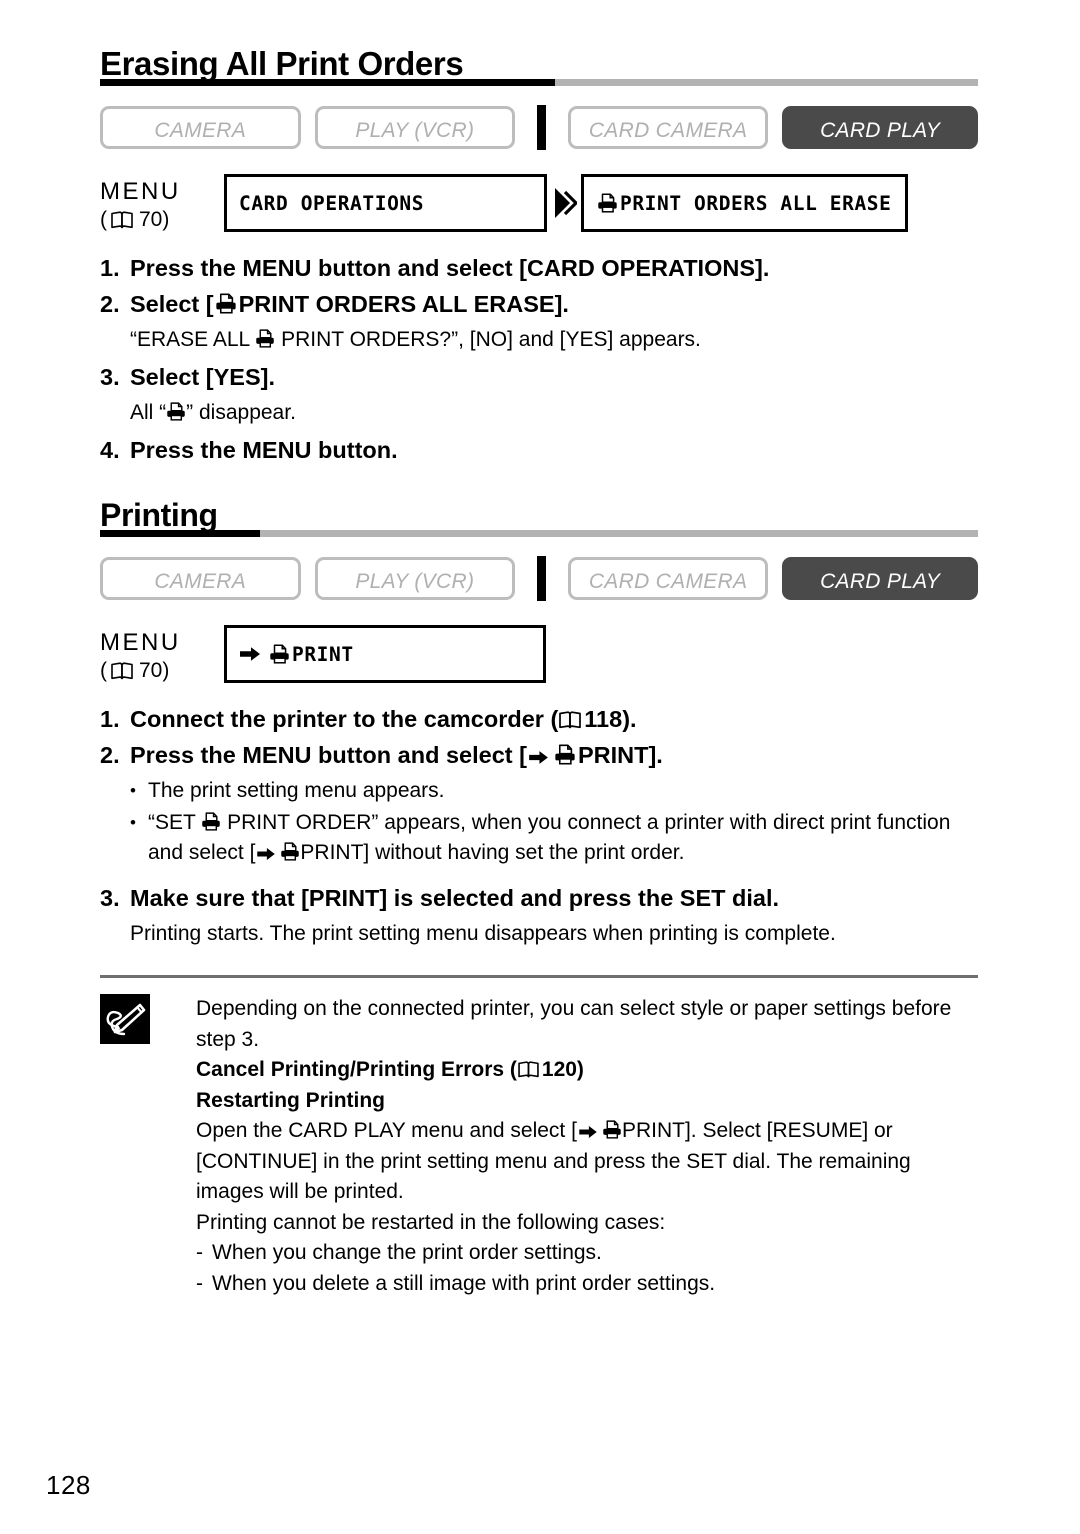 The height and width of the screenshot is (1534, 1080). What do you see at coordinates (103, 670) in the screenshot?
I see `paren-open: (` at bounding box center [103, 670].